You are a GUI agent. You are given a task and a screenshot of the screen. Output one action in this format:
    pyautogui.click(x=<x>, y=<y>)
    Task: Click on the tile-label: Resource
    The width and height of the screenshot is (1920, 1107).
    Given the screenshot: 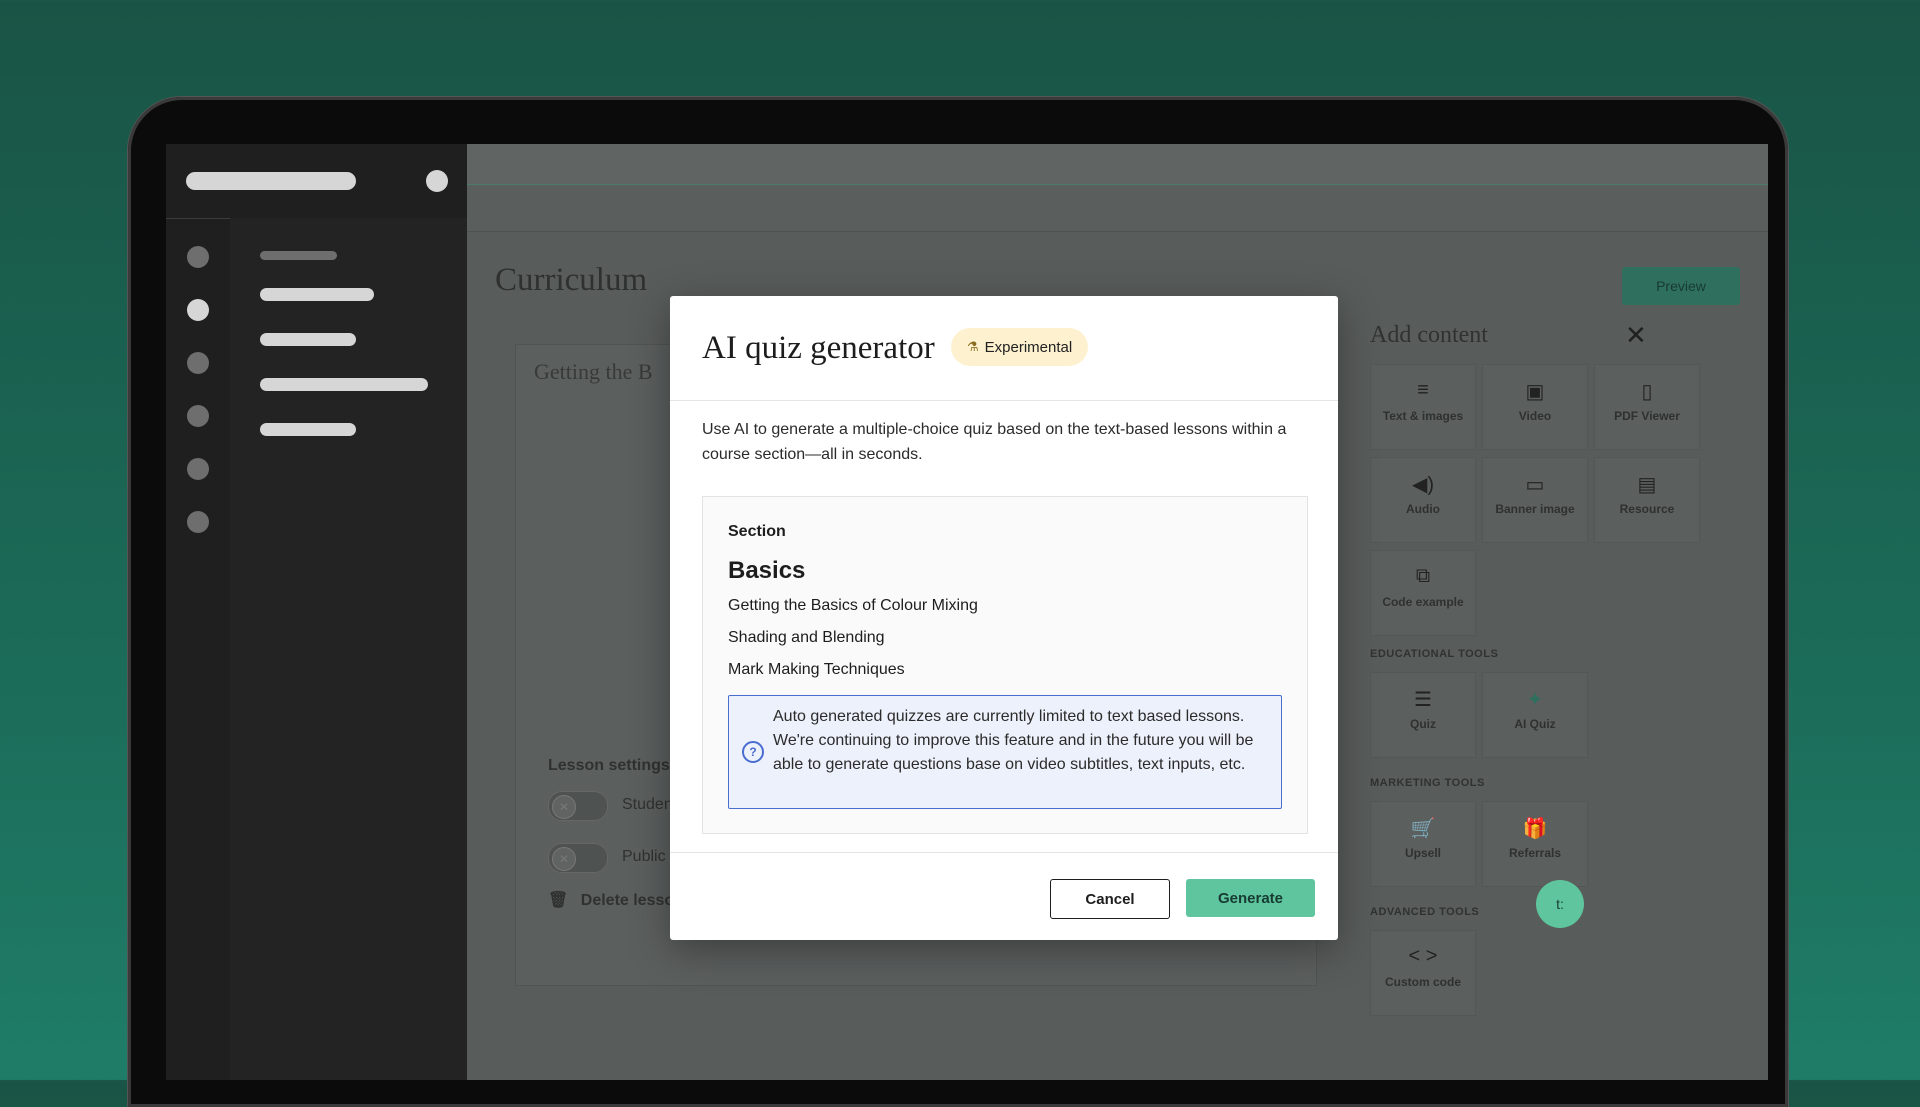 What is the action you would take?
    pyautogui.click(x=1647, y=509)
    